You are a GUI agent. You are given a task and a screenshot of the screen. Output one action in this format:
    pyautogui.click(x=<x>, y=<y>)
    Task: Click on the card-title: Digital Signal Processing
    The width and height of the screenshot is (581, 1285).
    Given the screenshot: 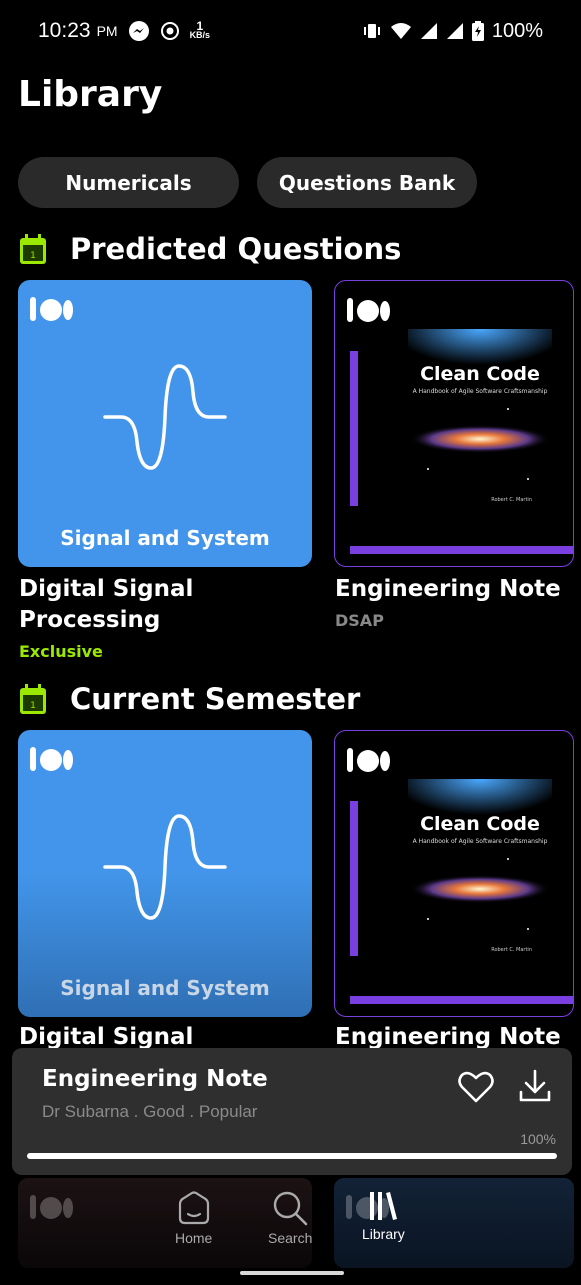 What is the action you would take?
    pyautogui.click(x=106, y=605)
    